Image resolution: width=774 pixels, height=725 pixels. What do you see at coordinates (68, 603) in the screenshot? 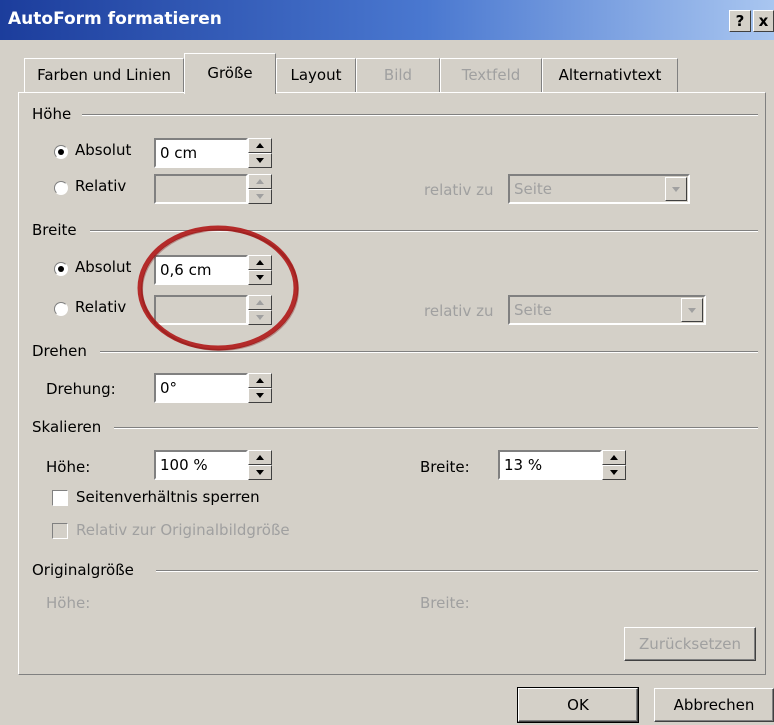
I see `original-hoehe-label: Höhe:` at bounding box center [68, 603].